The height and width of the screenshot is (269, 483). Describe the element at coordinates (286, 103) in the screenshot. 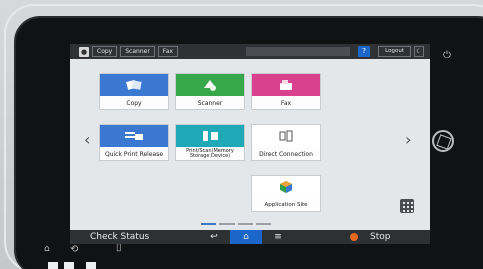

I see `tile-label: Fax` at that location.